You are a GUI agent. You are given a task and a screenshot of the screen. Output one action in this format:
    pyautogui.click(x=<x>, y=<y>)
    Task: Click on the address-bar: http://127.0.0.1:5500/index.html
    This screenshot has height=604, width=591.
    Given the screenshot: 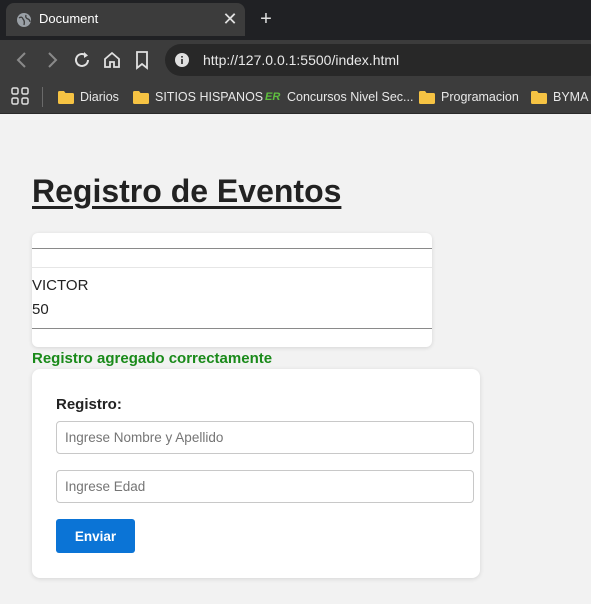 What is the action you would take?
    pyautogui.click(x=378, y=60)
    